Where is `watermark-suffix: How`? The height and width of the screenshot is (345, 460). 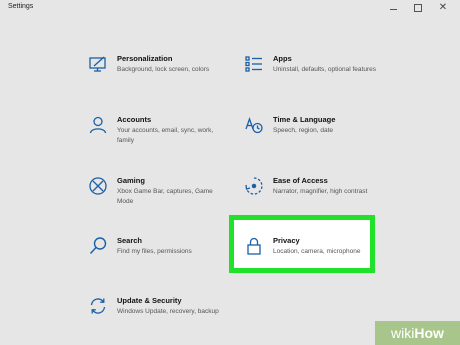 watermark-suffix: How is located at coordinates (429, 333).